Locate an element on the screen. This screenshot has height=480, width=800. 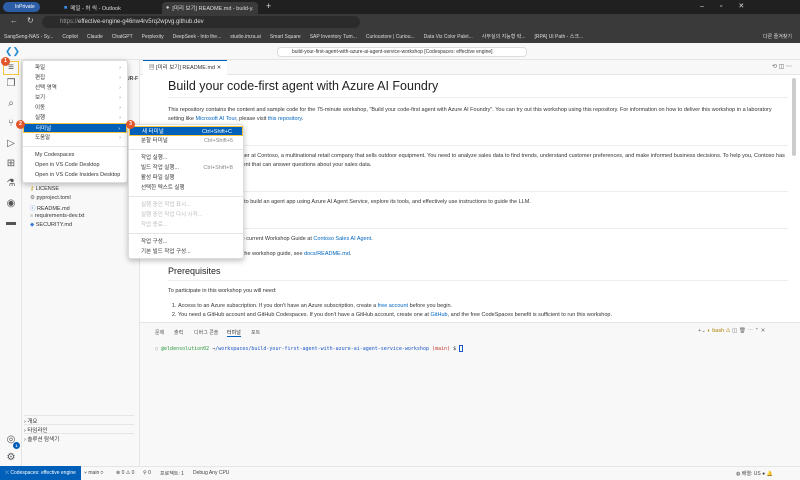
problems-status: ⊗ 0 ⚠ 0 is located at coordinates (125, 473).